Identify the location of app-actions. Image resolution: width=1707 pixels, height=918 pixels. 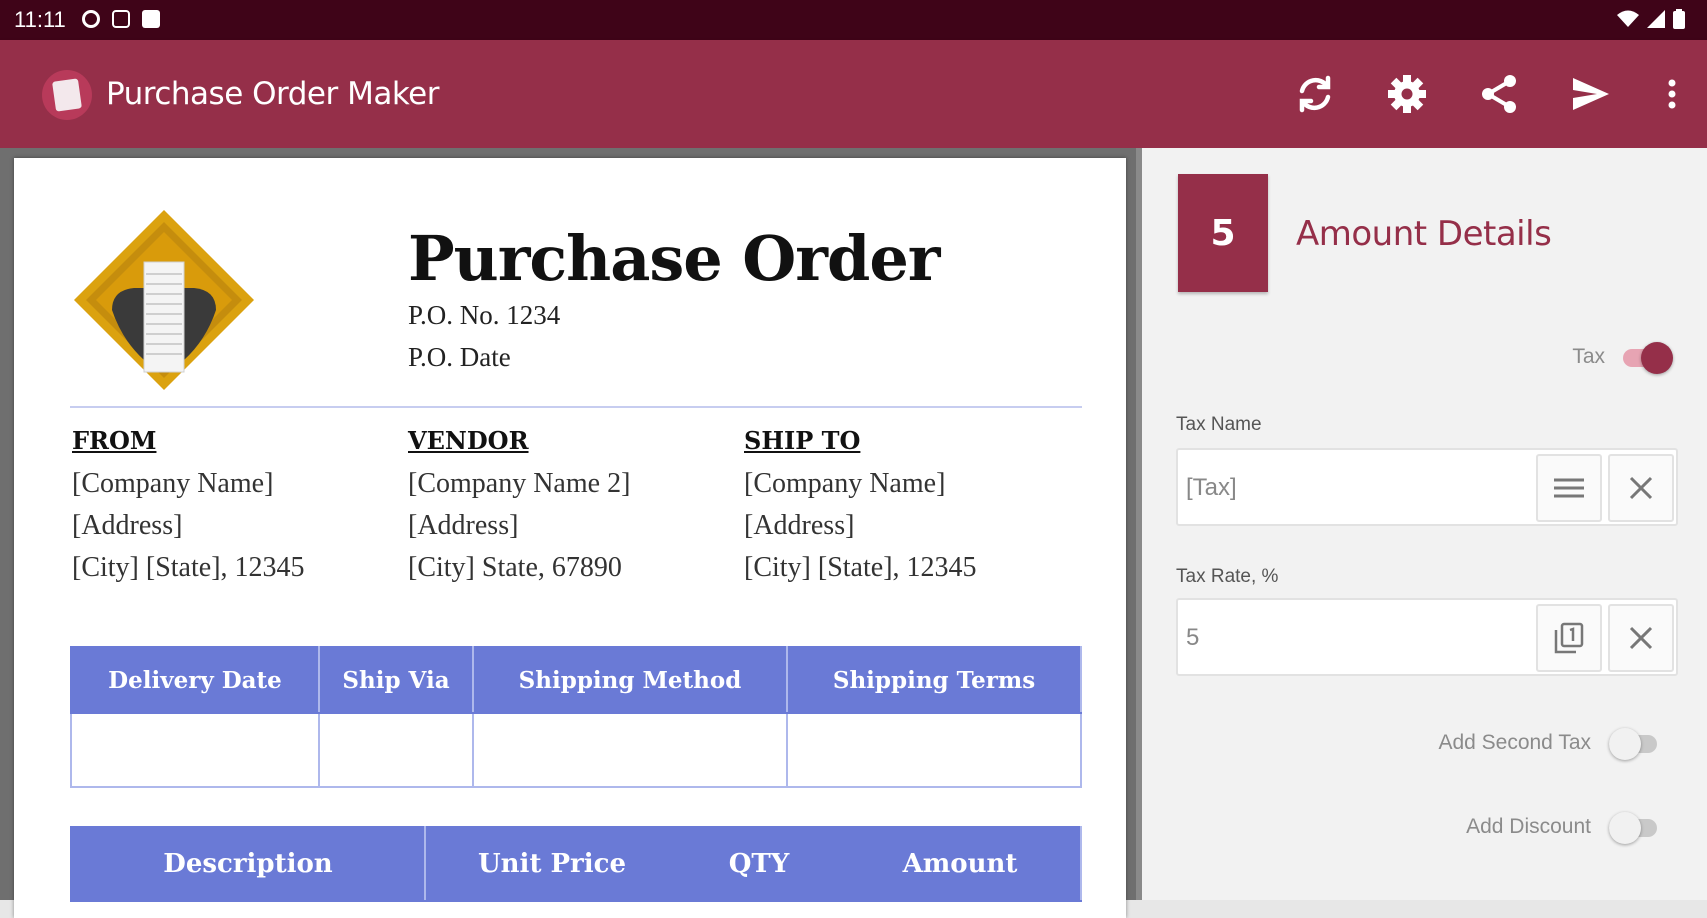
(1468, 94).